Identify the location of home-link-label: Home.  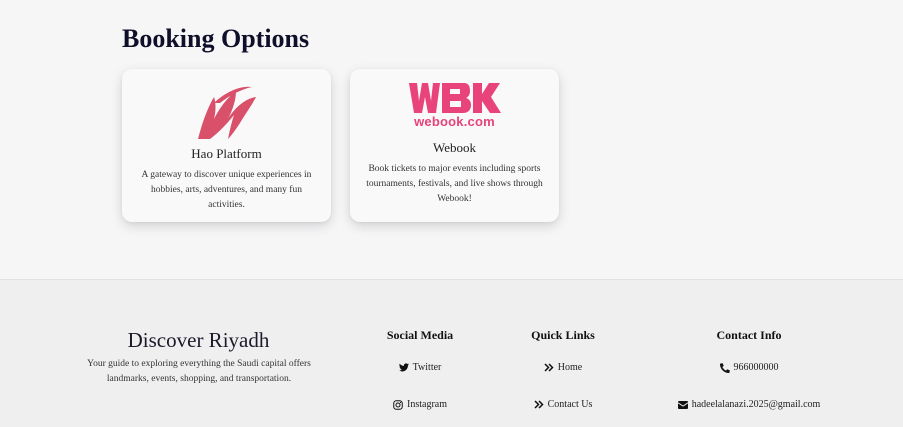
(570, 367).